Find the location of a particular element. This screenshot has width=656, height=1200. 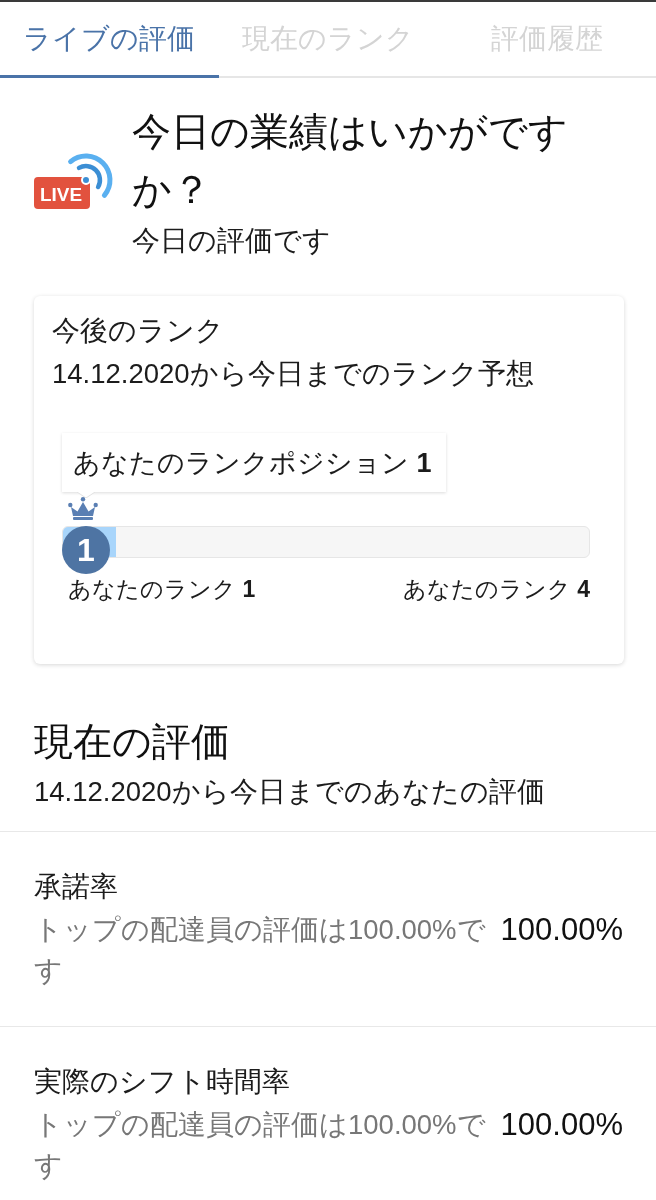

max-rank-label: あなたのランク 4 is located at coordinates (496, 589).